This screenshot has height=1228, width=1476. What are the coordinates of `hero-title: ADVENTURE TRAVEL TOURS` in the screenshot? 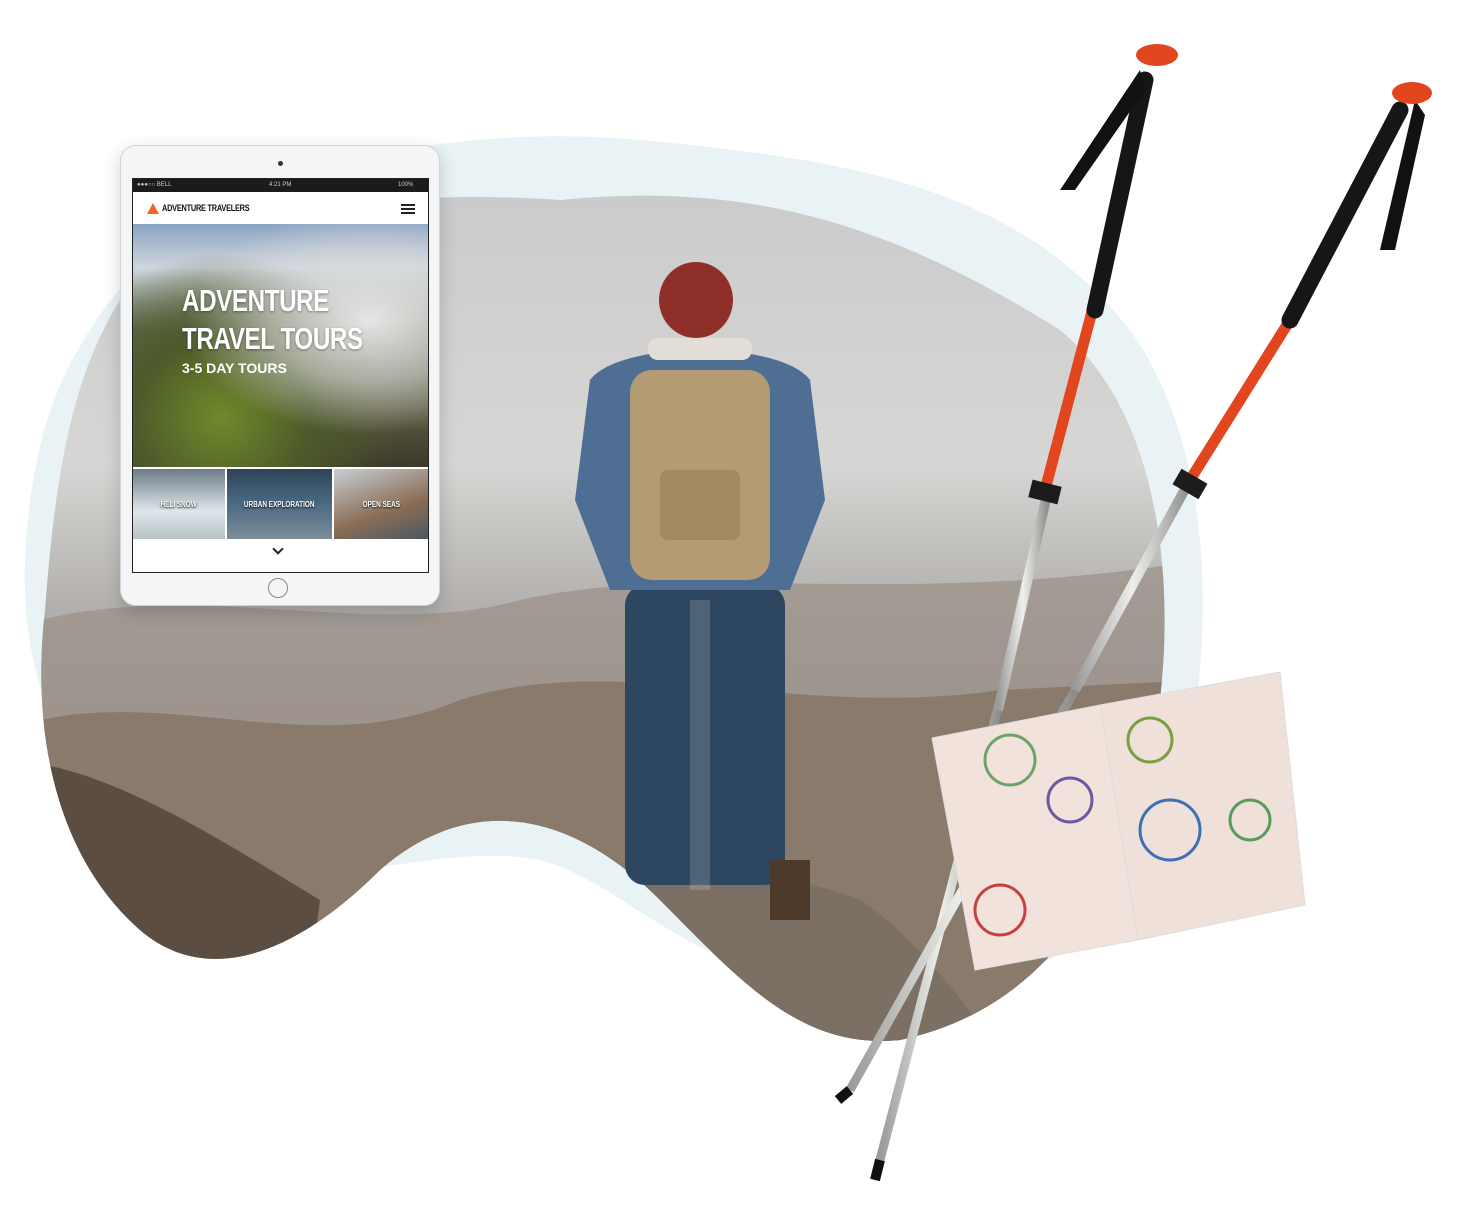 It's located at (272, 320).